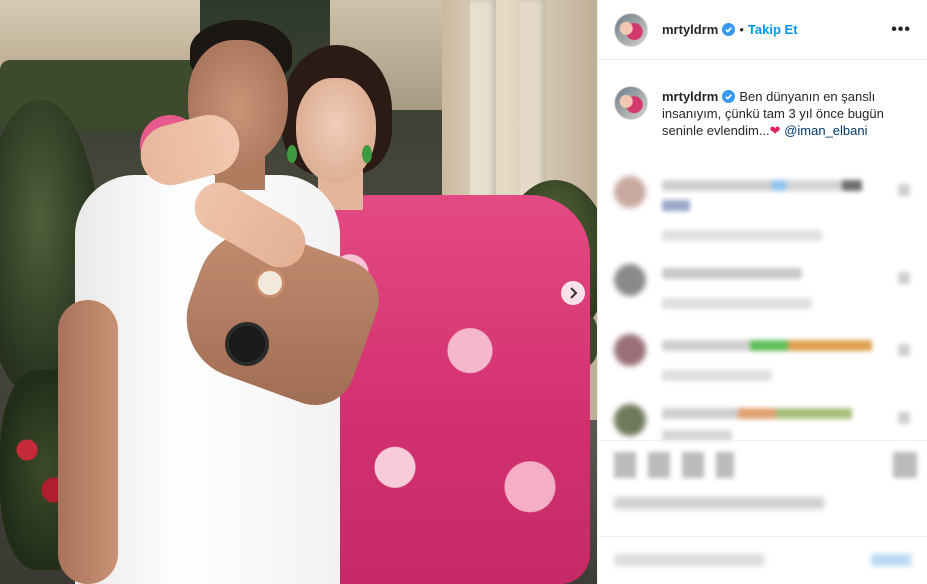  I want to click on woman-face, so click(336, 130).